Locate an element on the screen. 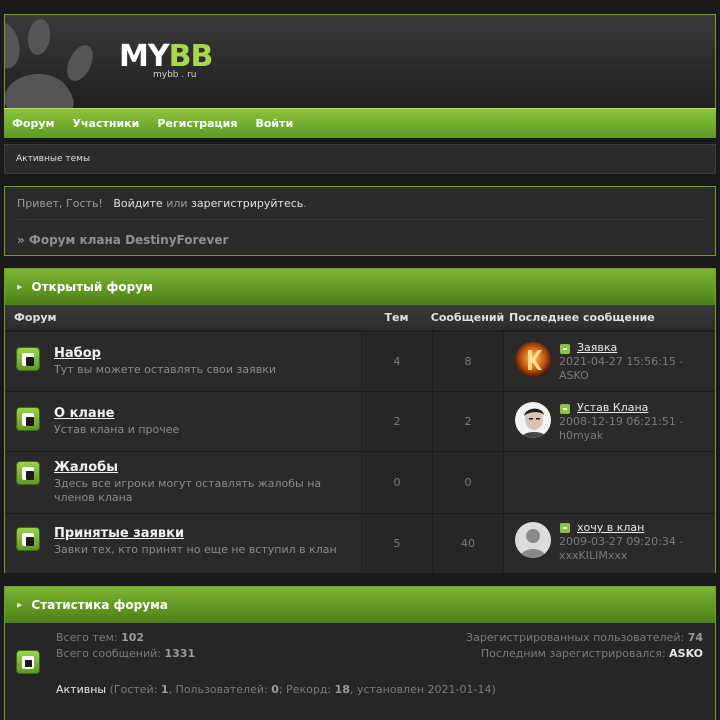 The width and height of the screenshot is (720, 720). col-forum: Форум is located at coordinates (35, 317).